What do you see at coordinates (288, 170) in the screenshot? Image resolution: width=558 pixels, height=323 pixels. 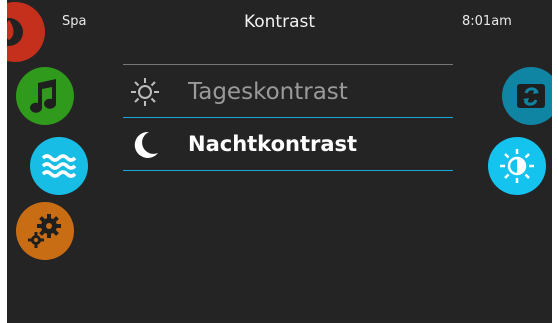 I see `menu-bottom-divider` at bounding box center [288, 170].